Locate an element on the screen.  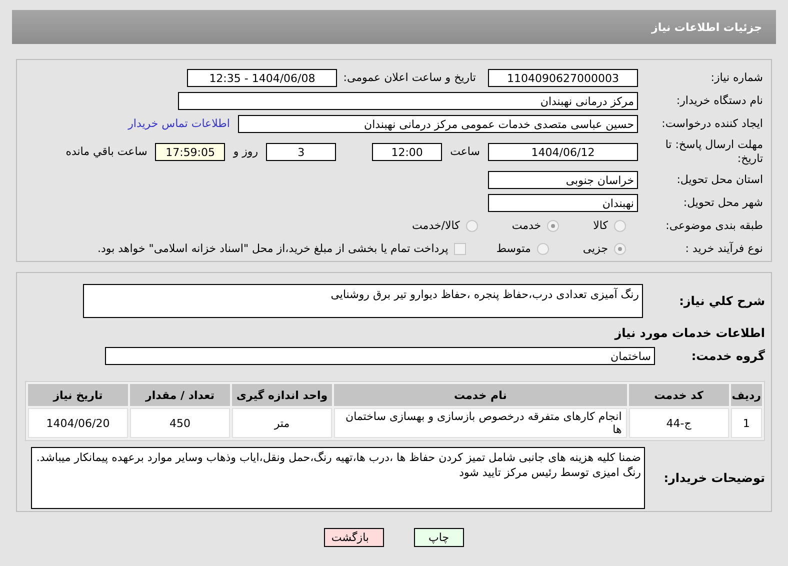
column-header: واحد اندازه گیری is located at coordinates (282, 395).